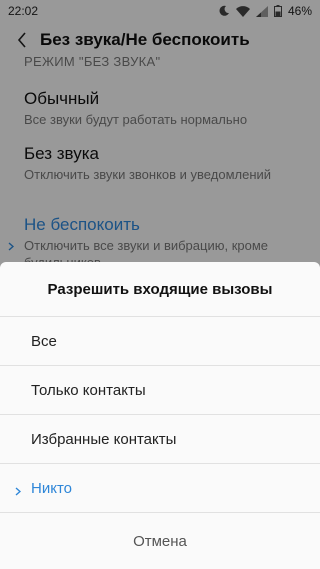 The width and height of the screenshot is (320, 569). What do you see at coordinates (104, 439) in the screenshot?
I see `option-label: Избранные контакты` at bounding box center [104, 439].